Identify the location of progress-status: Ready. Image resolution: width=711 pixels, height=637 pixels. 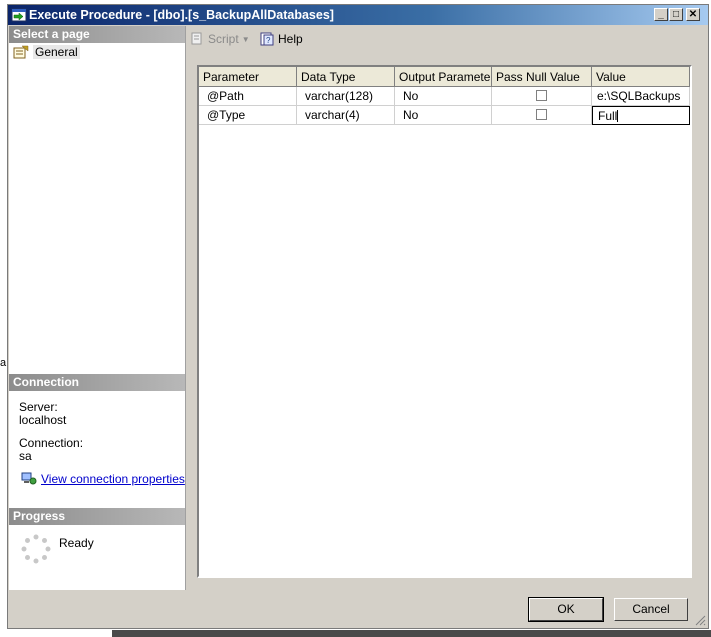
(76, 543).